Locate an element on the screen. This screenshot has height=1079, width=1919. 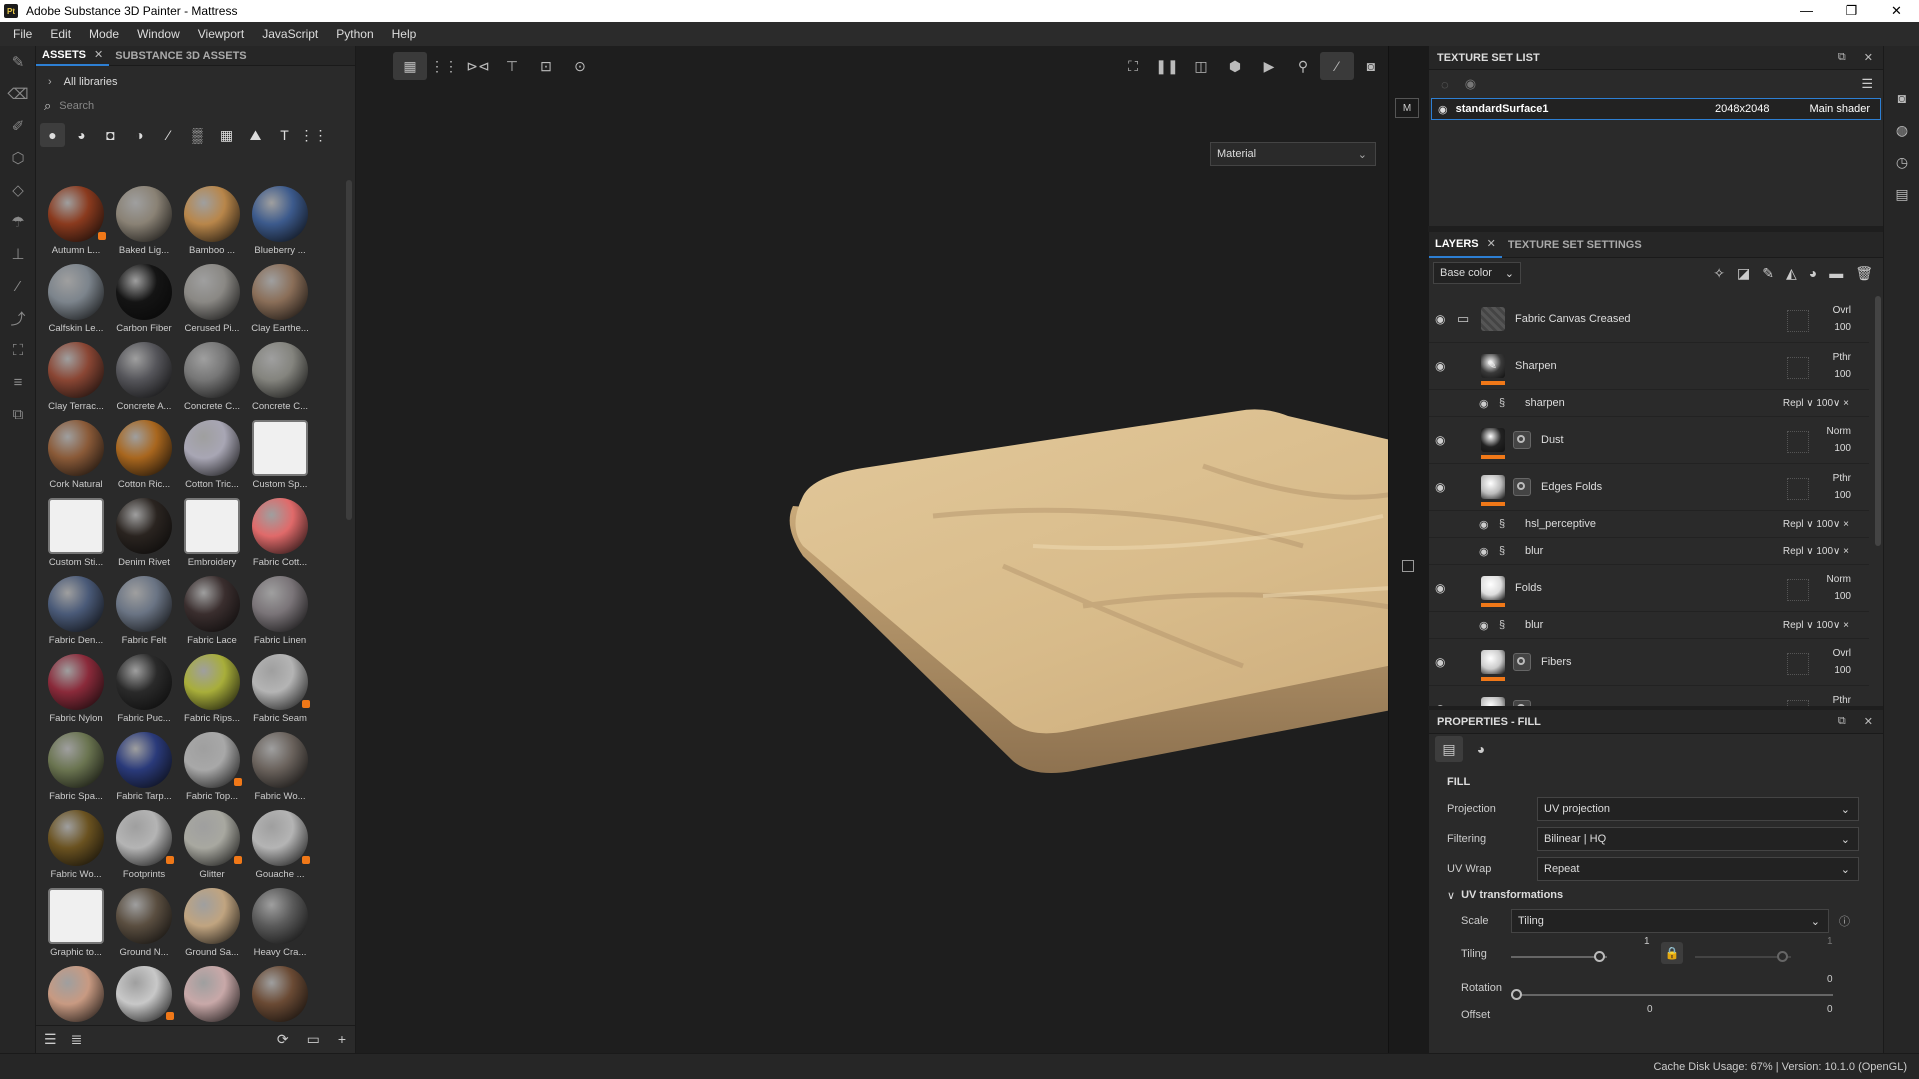
float-panel-icon: ⧉ is located at coordinates (1842, 57).